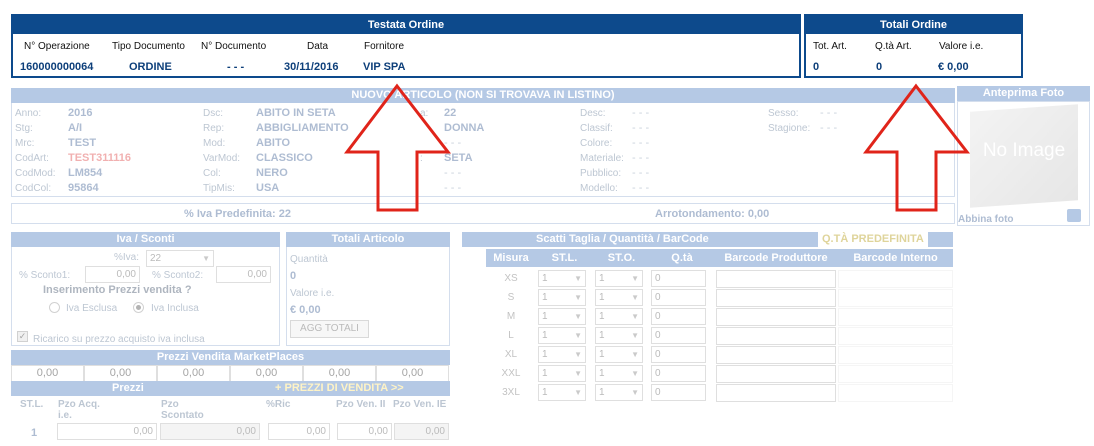  Describe the element at coordinates (128, 388) in the screenshot. I see `prices-title: Prezzi` at that location.